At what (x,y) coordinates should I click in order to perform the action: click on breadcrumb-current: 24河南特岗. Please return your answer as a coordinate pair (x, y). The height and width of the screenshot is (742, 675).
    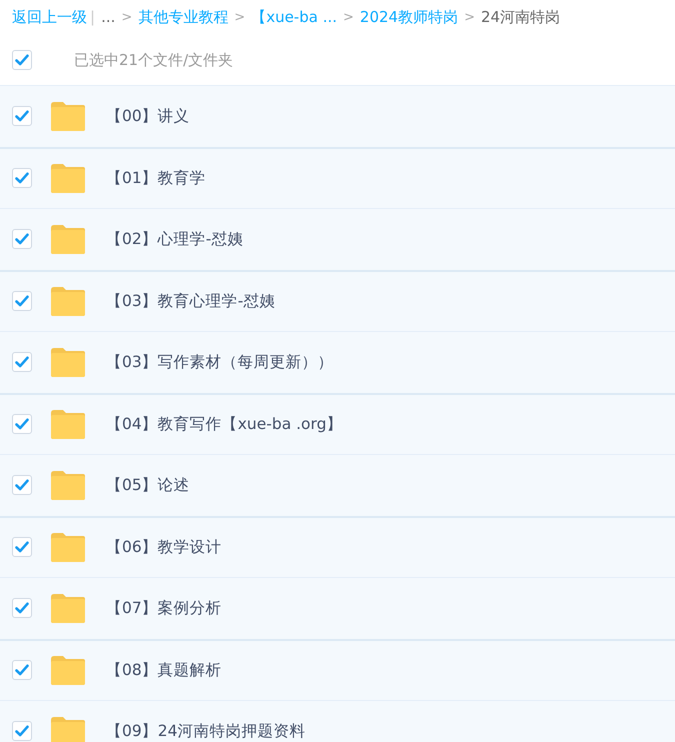
    Looking at the image, I should click on (520, 17).